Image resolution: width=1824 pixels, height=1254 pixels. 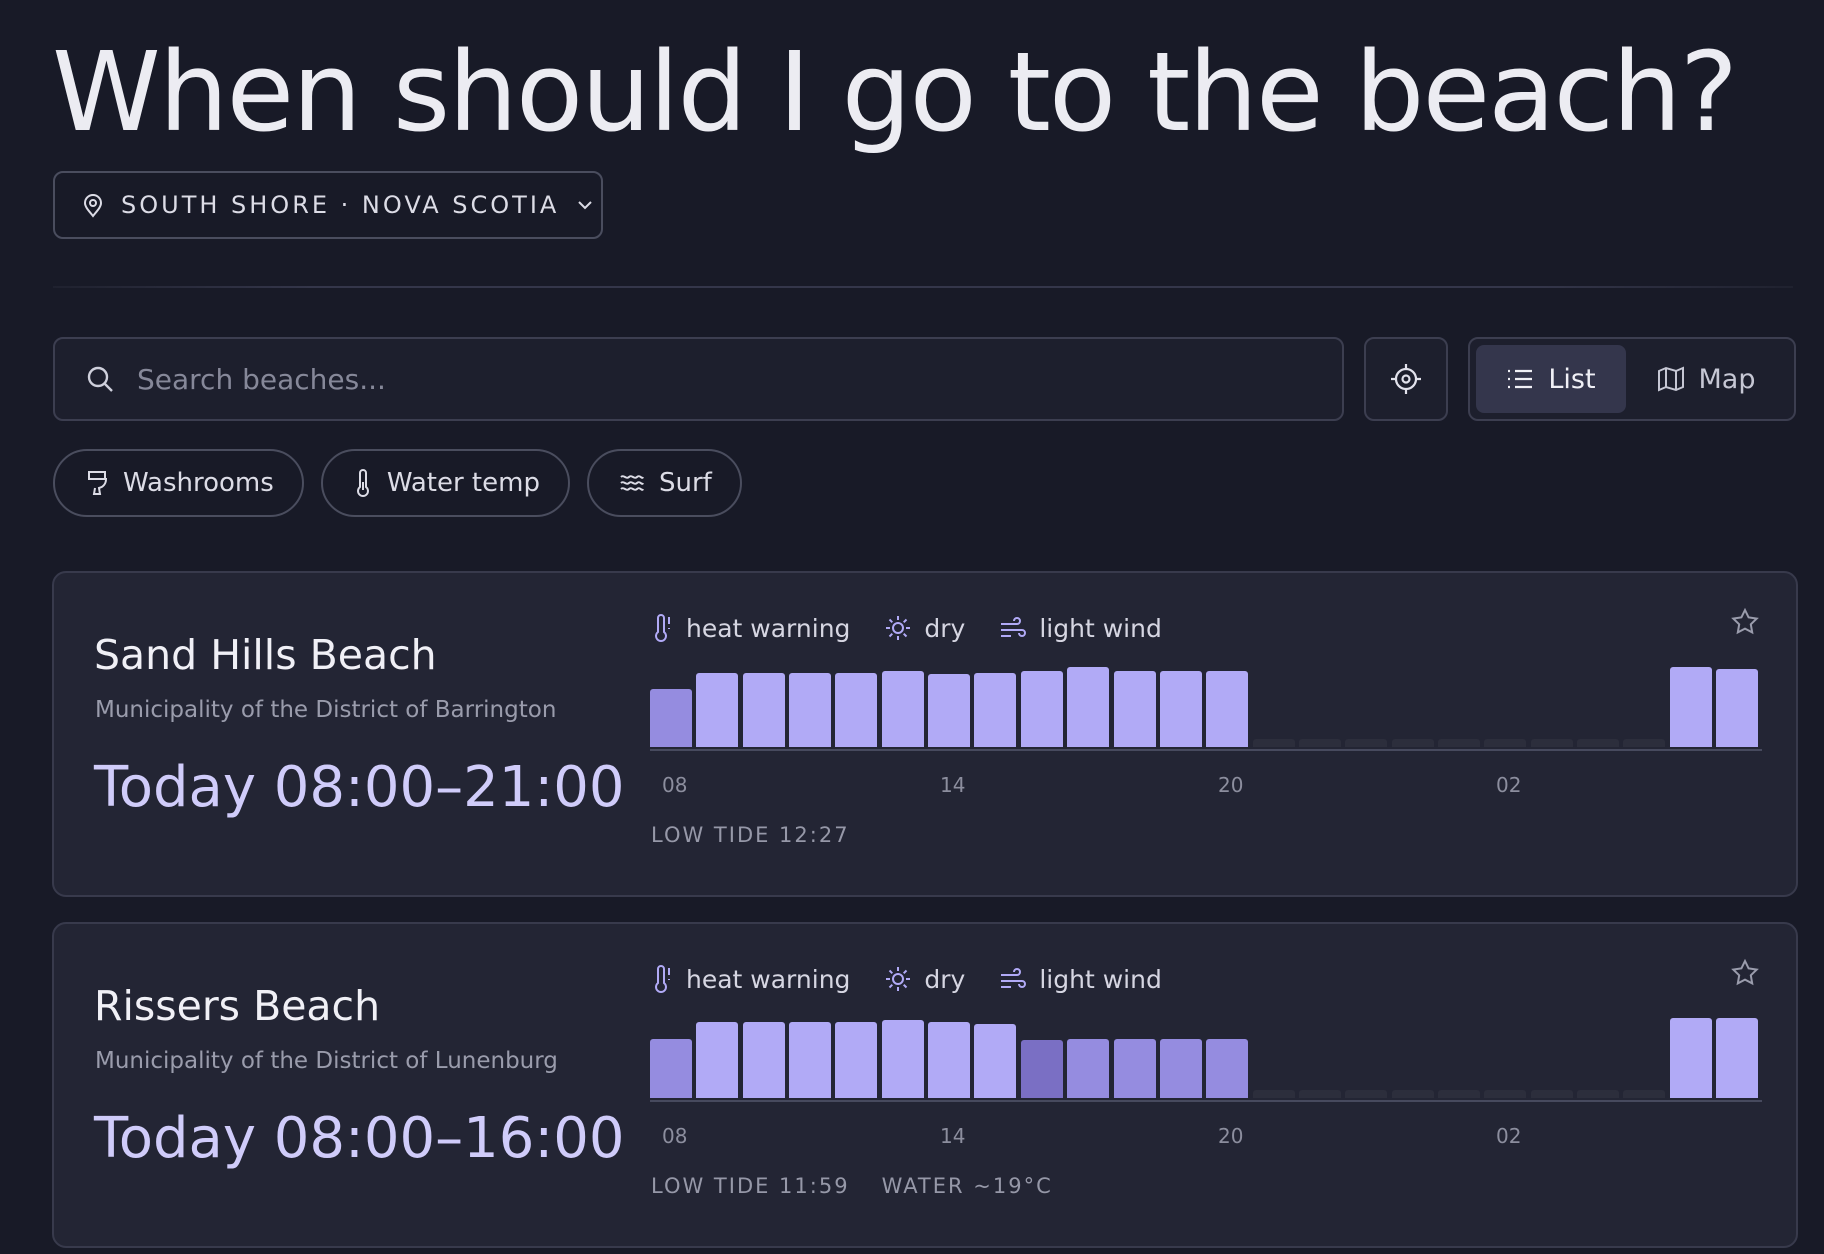 What do you see at coordinates (585, 205) in the screenshot?
I see `chevron-down-icon` at bounding box center [585, 205].